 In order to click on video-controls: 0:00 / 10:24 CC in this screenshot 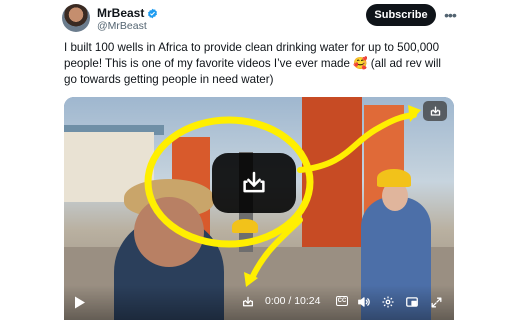, I will do `click(259, 302)`.